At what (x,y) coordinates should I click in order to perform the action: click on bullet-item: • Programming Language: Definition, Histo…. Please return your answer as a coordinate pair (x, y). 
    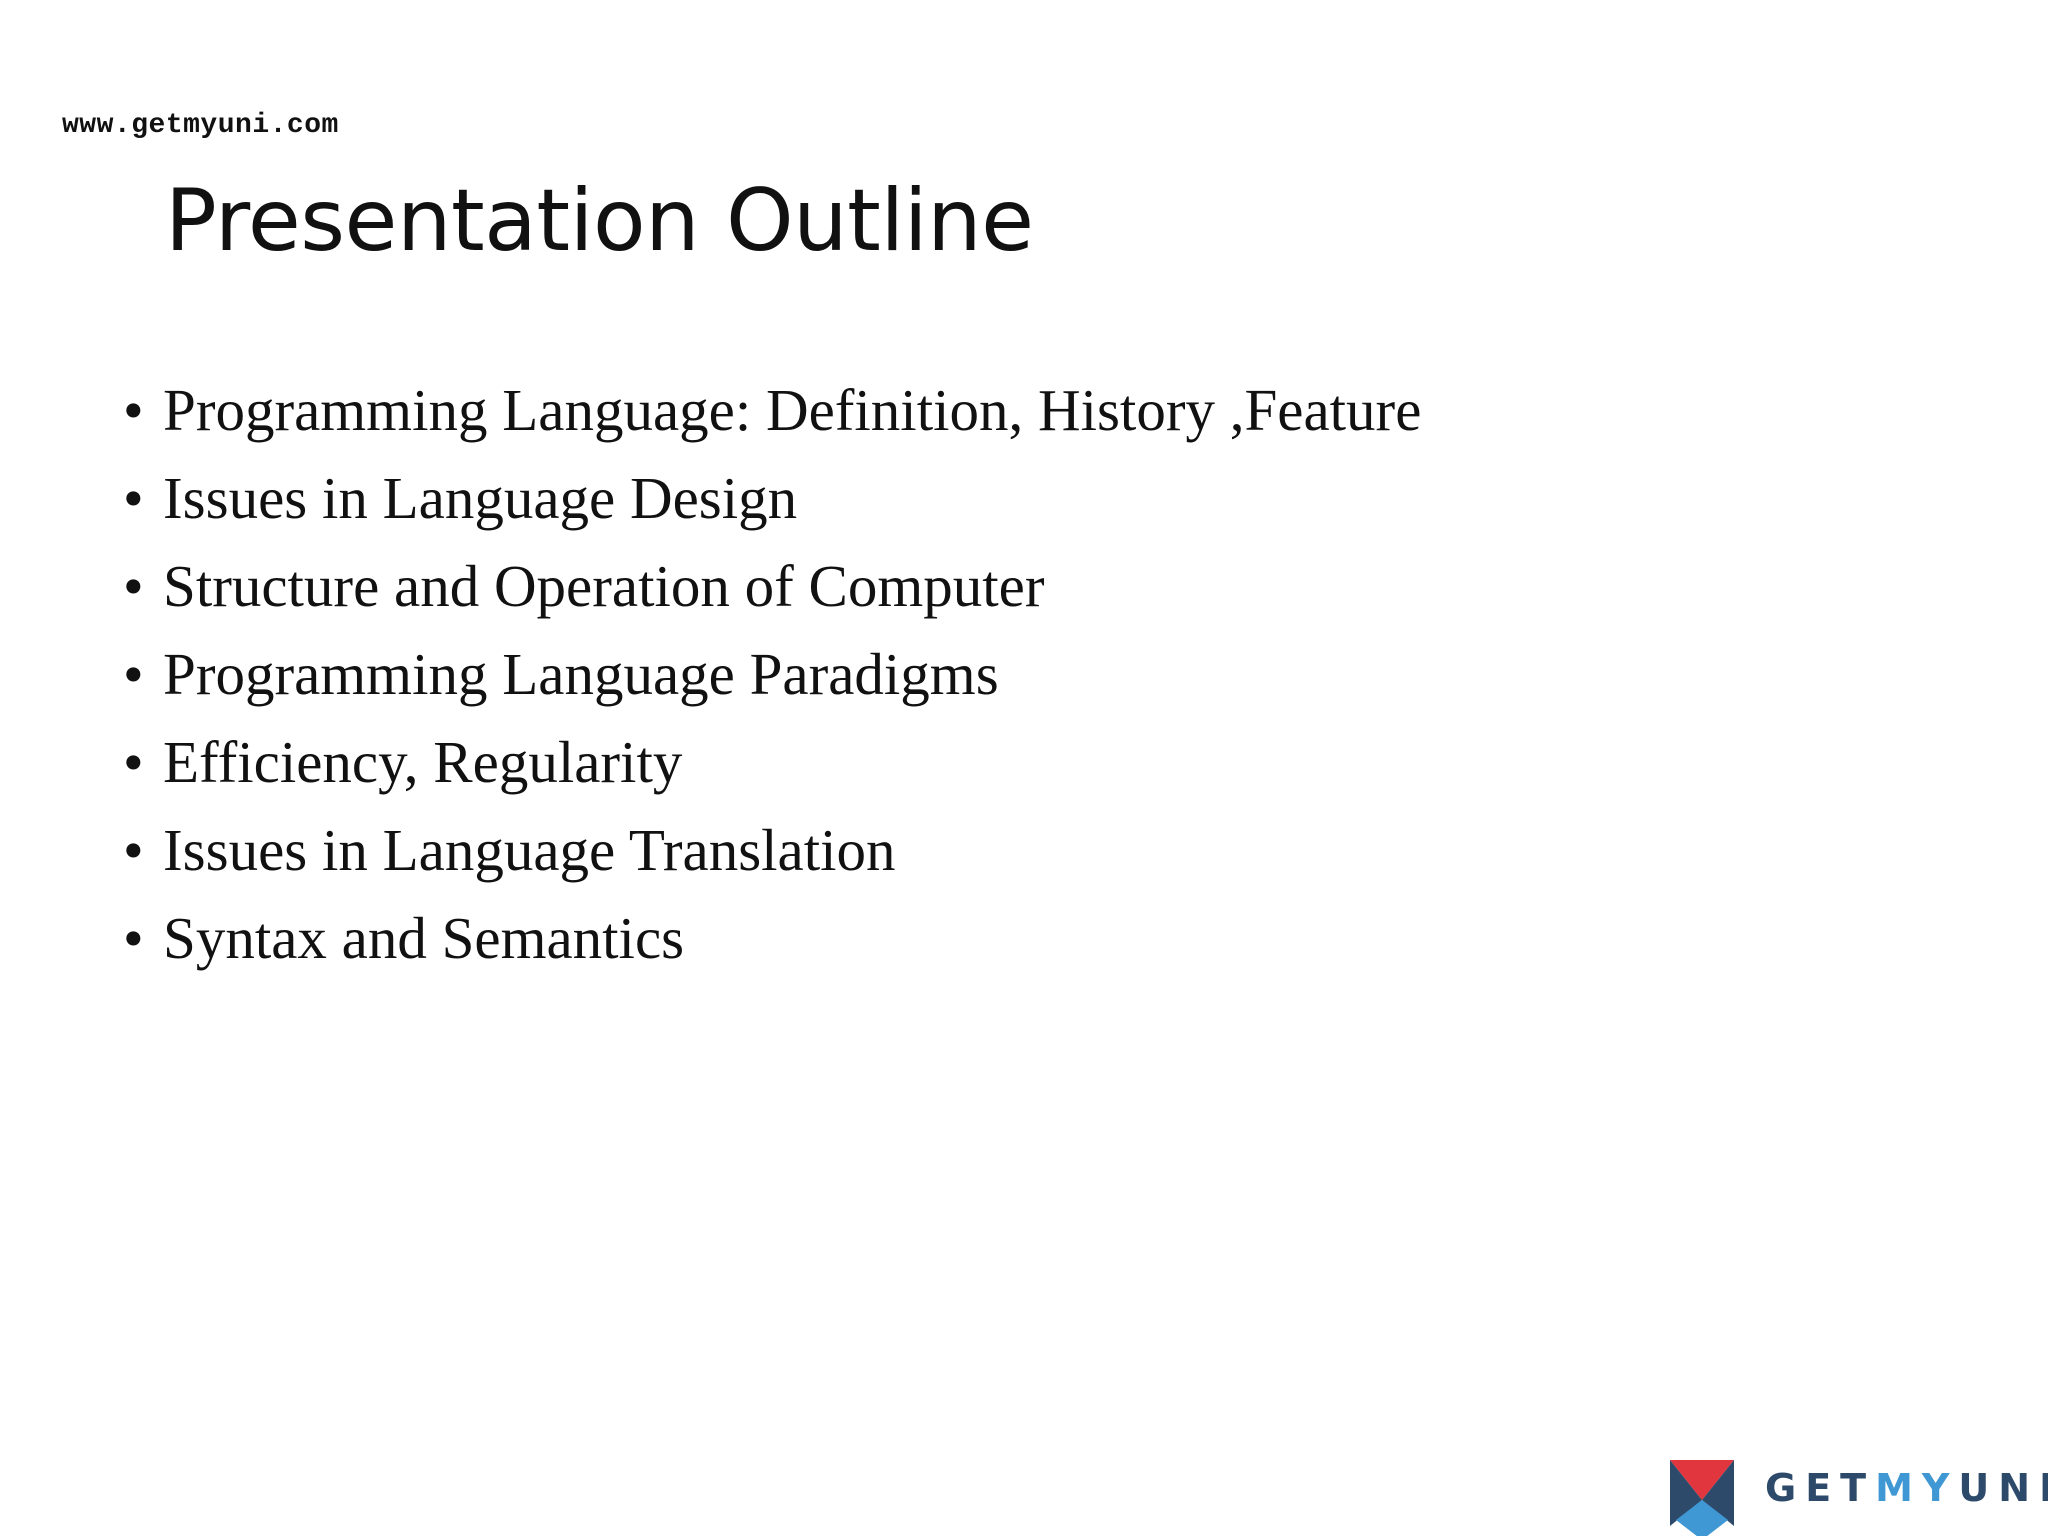
    Looking at the image, I should click on (772, 410).